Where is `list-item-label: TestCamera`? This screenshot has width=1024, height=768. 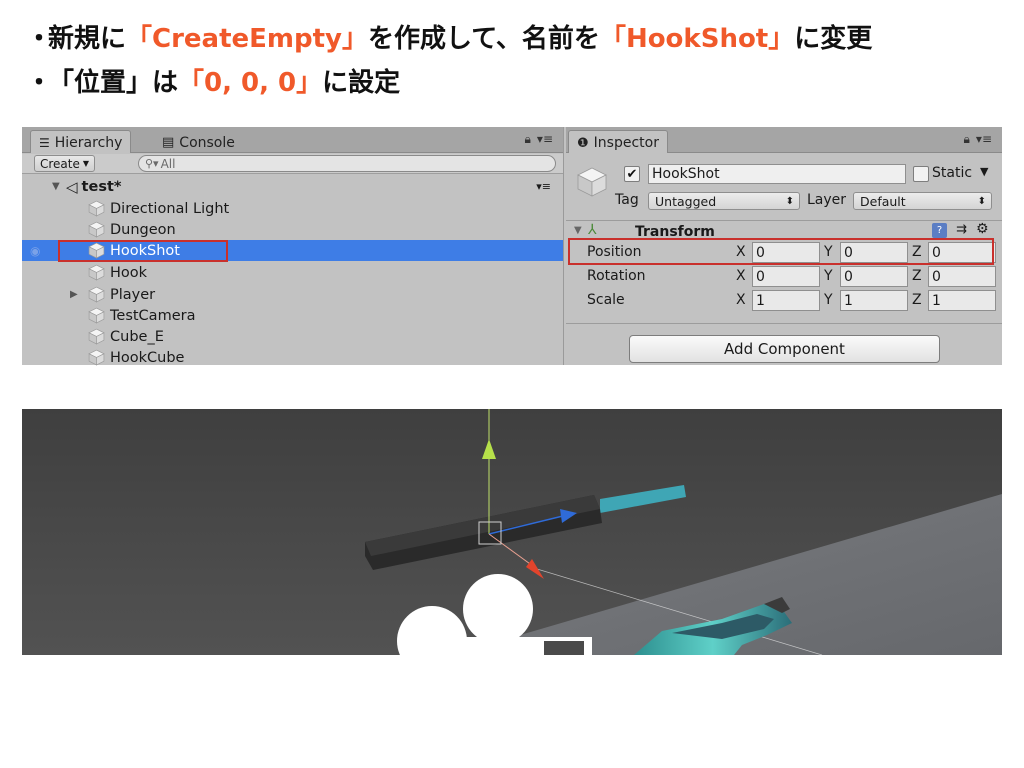
list-item-label: TestCamera is located at coordinates (153, 315).